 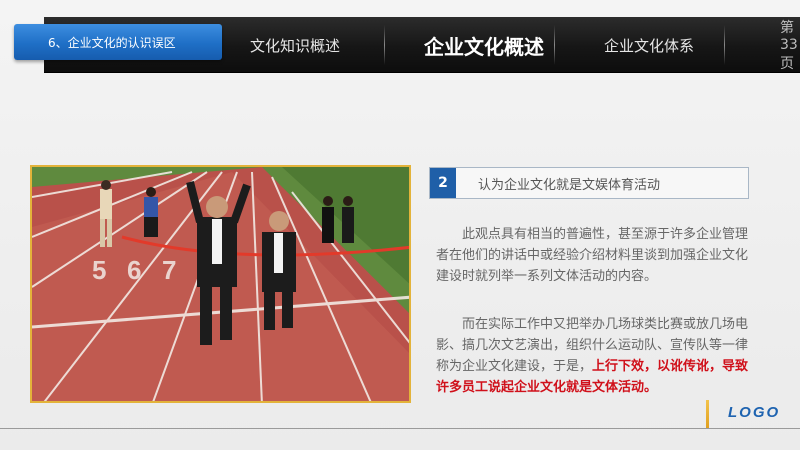 I want to click on company-logo: LOGO, so click(x=754, y=412).